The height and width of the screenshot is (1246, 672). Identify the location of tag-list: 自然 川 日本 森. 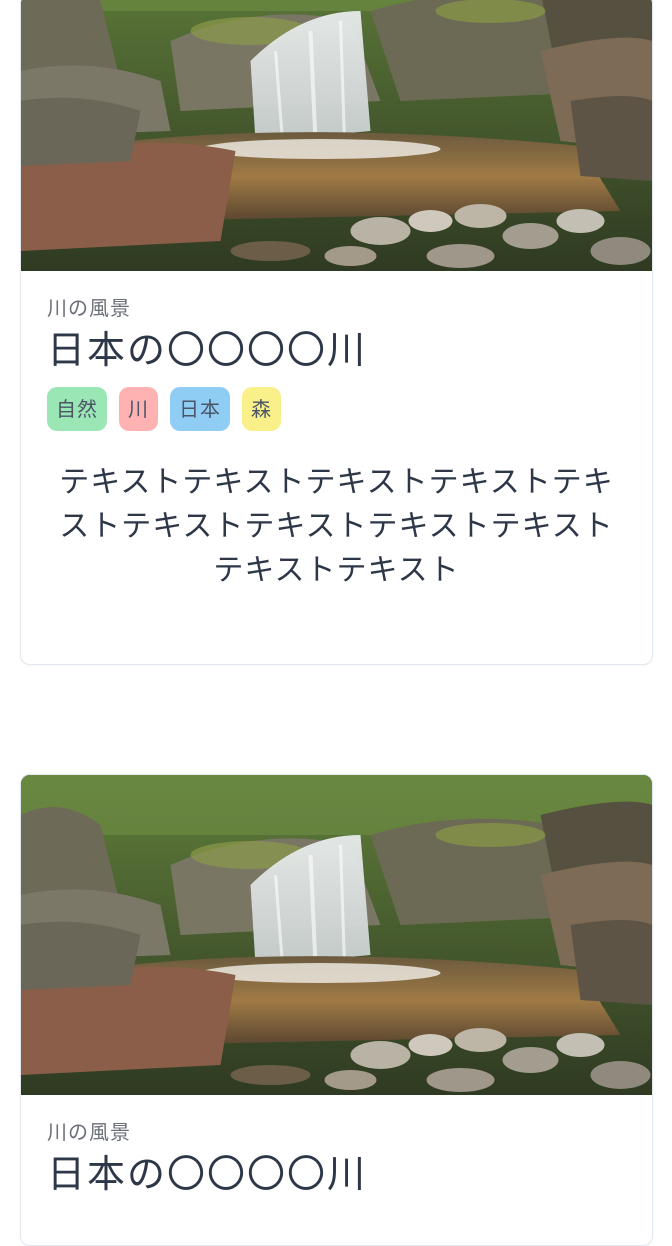
(336, 409).